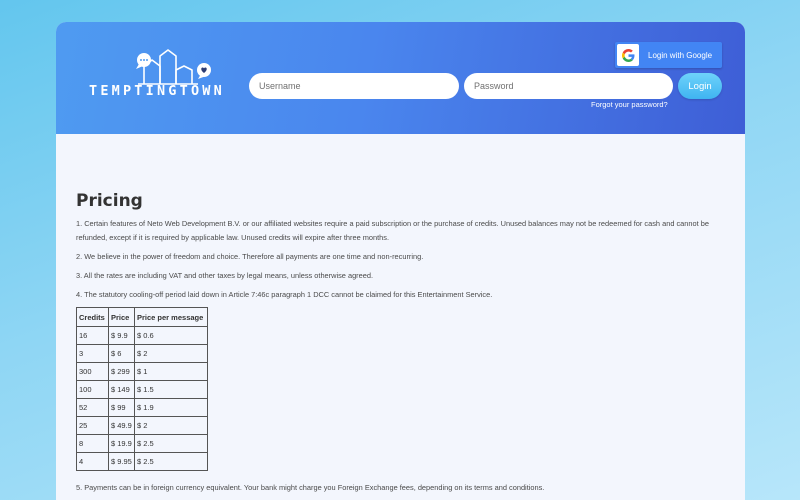 Image resolution: width=800 pixels, height=500 pixels. I want to click on login-button: Login, so click(700, 86).